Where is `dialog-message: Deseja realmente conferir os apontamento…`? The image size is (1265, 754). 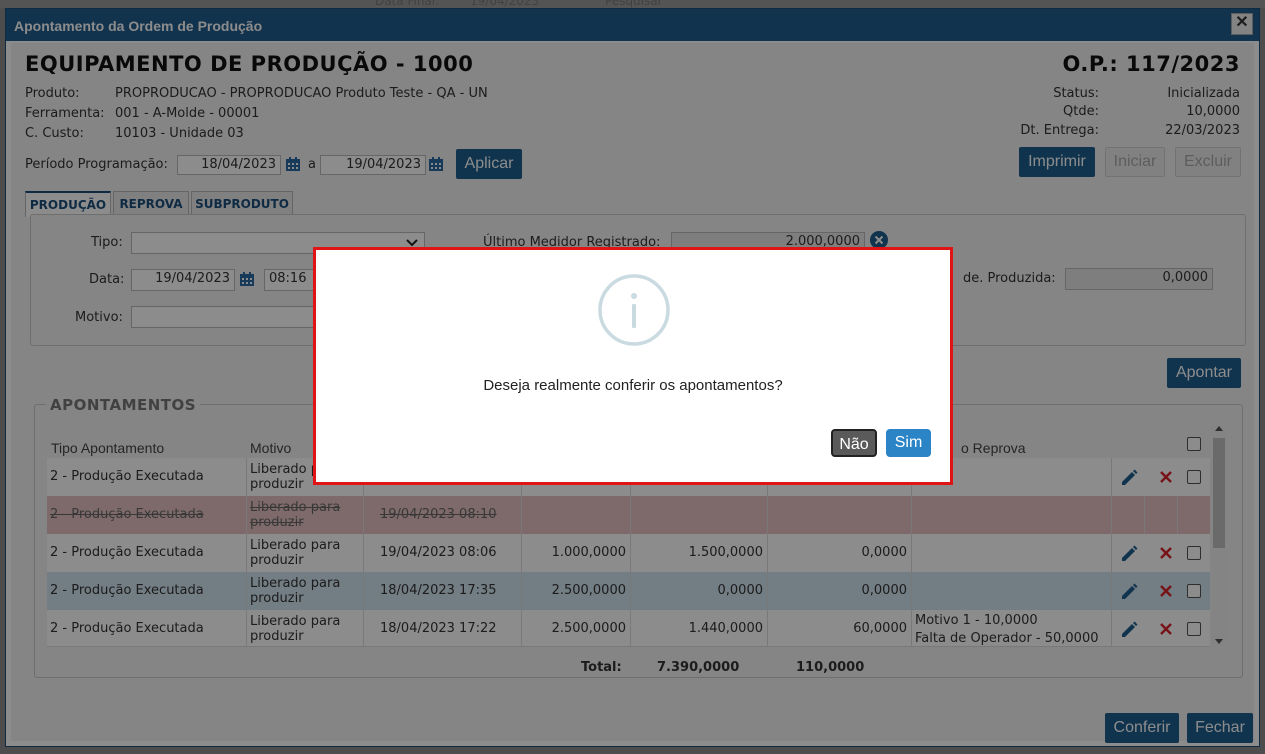
dialog-message: Deseja realmente conferir os apontamento… is located at coordinates (633, 385).